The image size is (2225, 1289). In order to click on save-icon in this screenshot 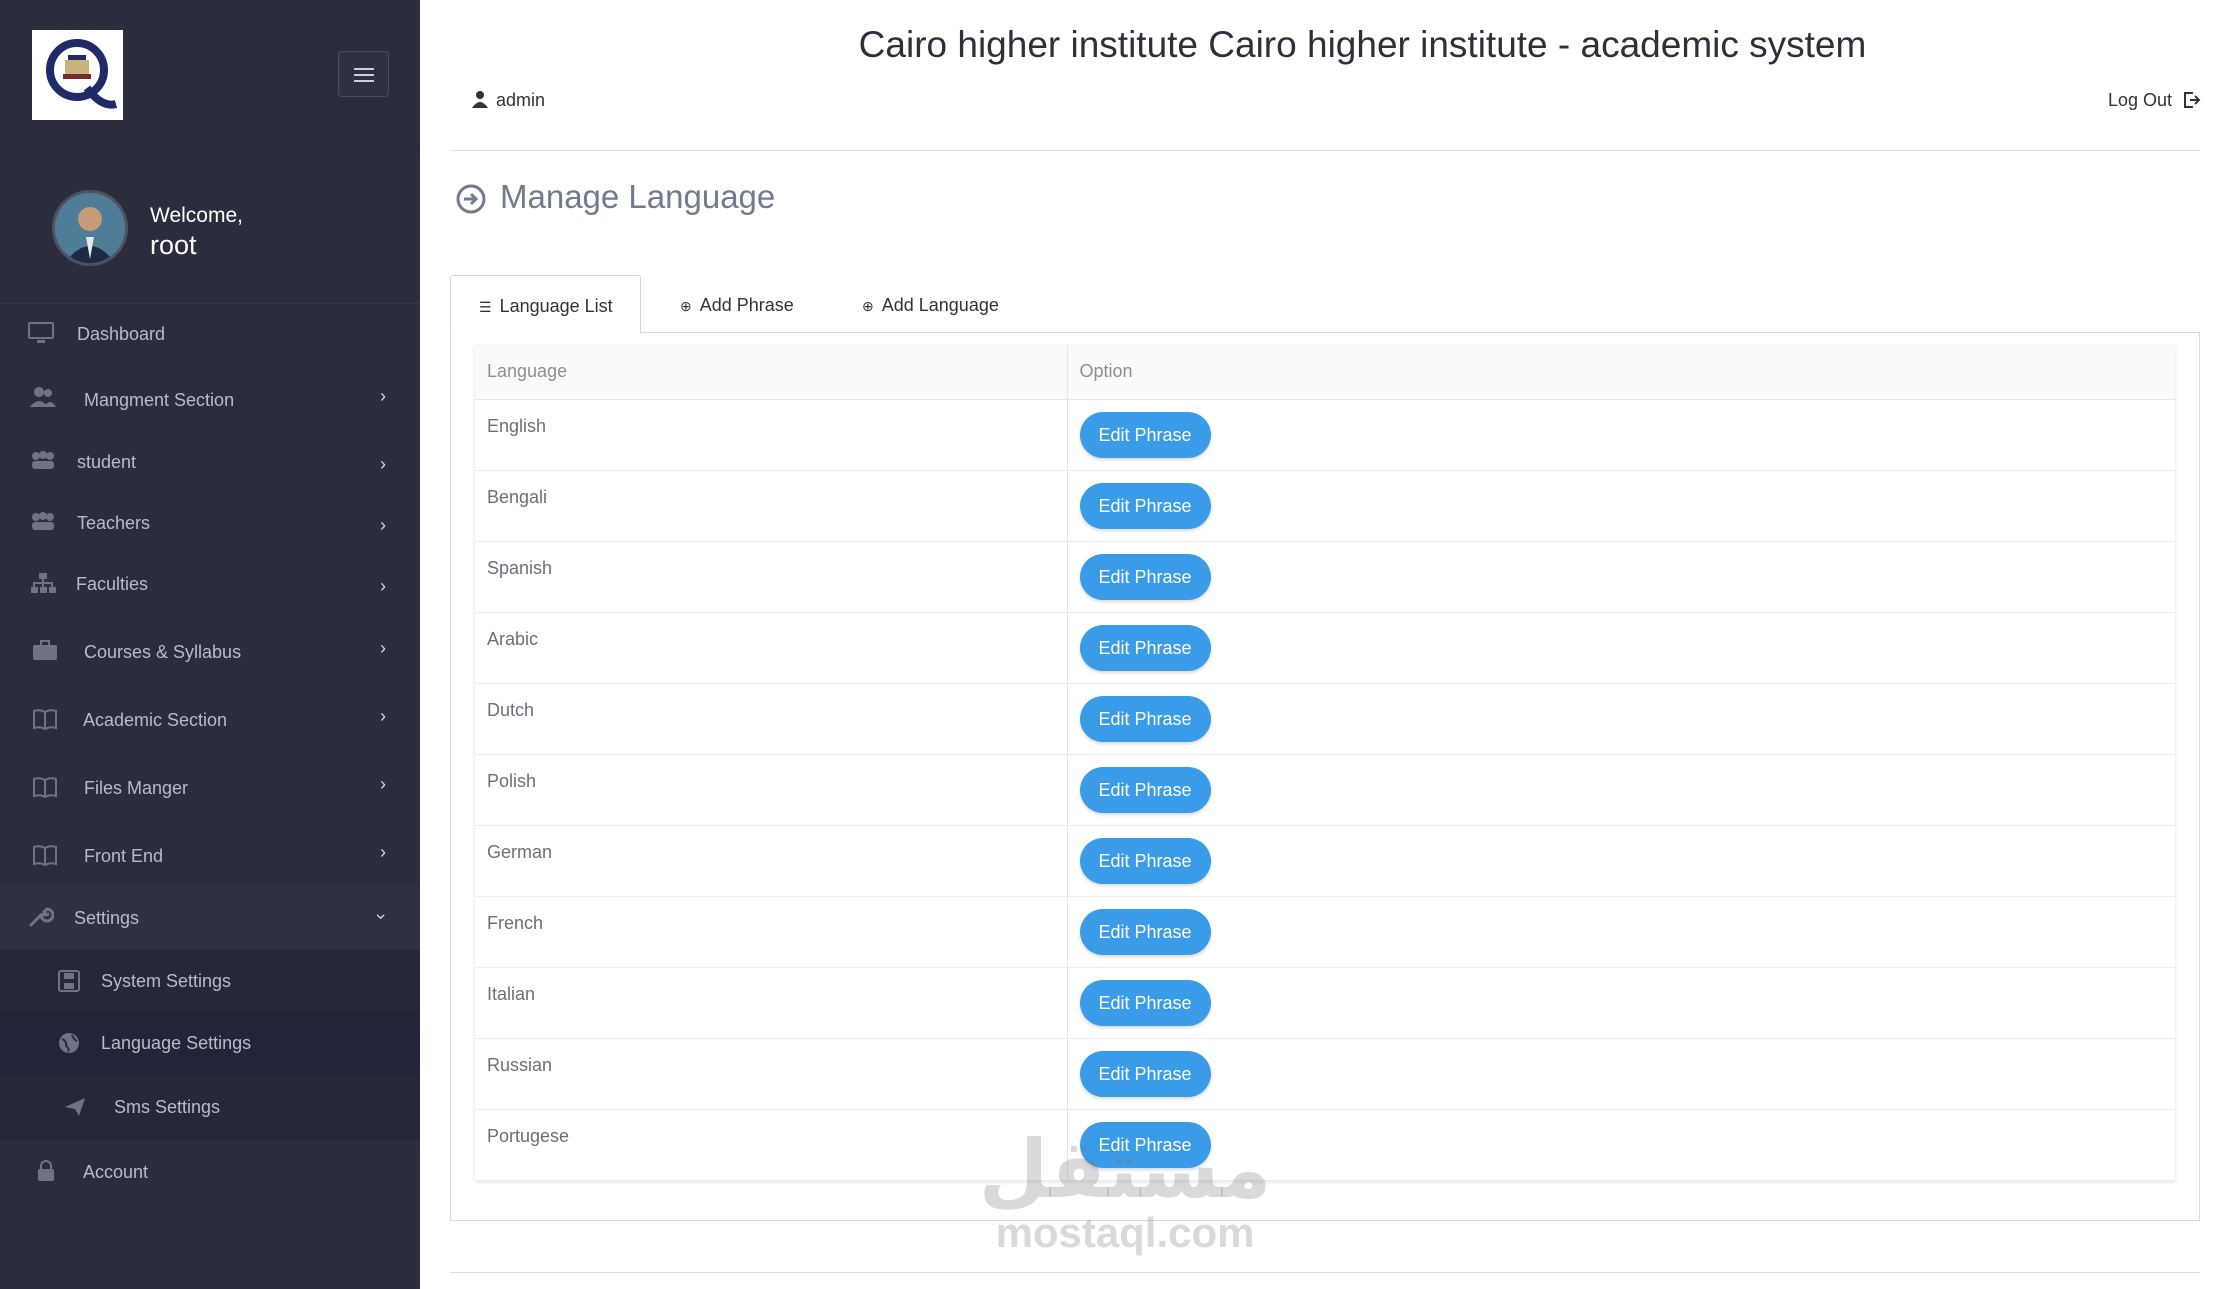, I will do `click(69, 981)`.